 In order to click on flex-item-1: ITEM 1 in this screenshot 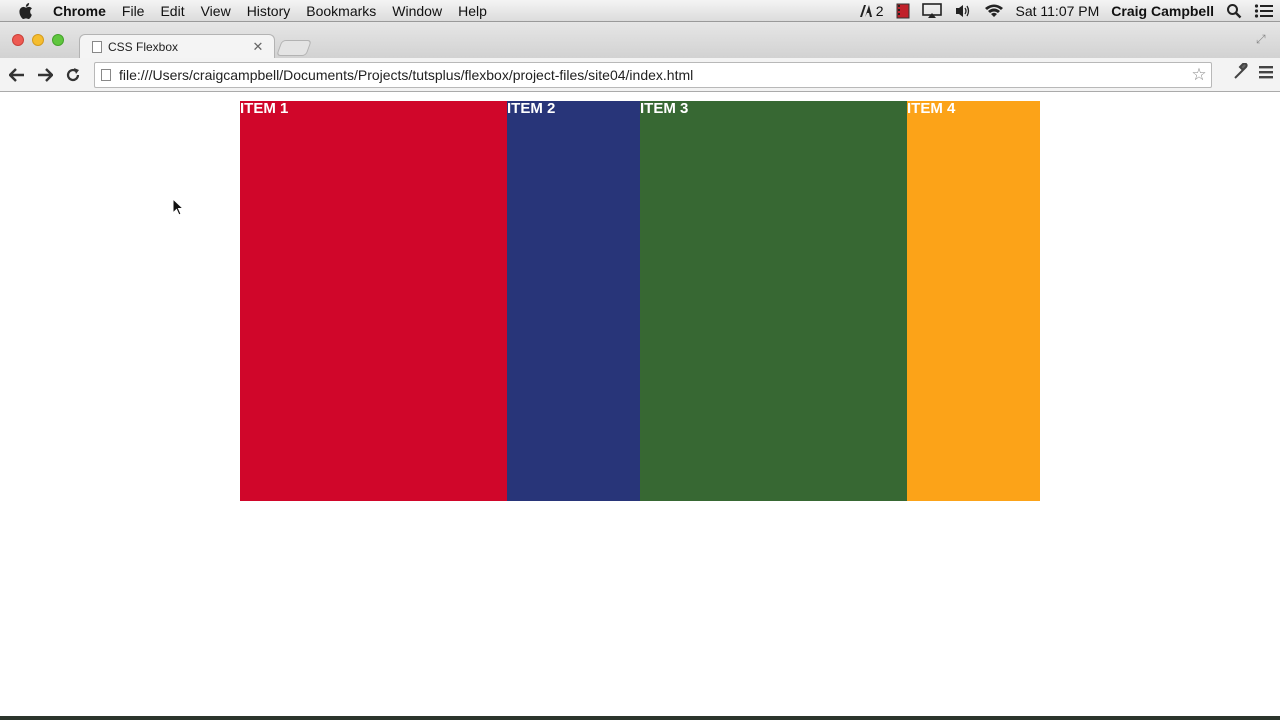, I will do `click(373, 301)`.